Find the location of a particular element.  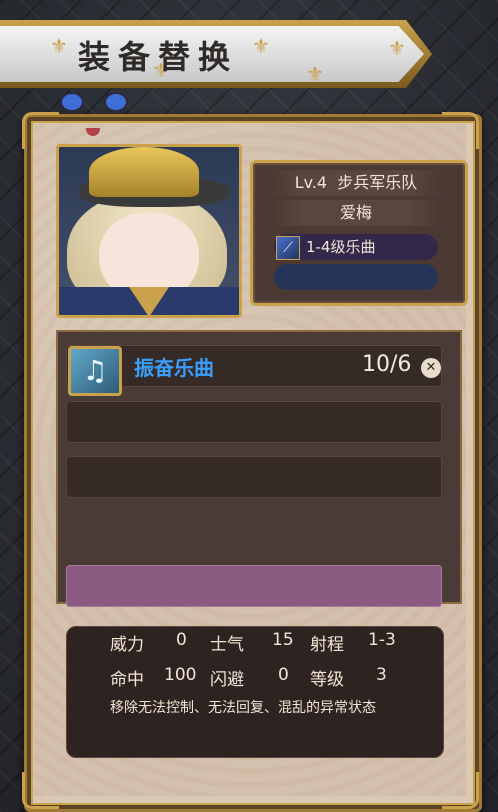

stat-power-value: 0 is located at coordinates (181, 640).